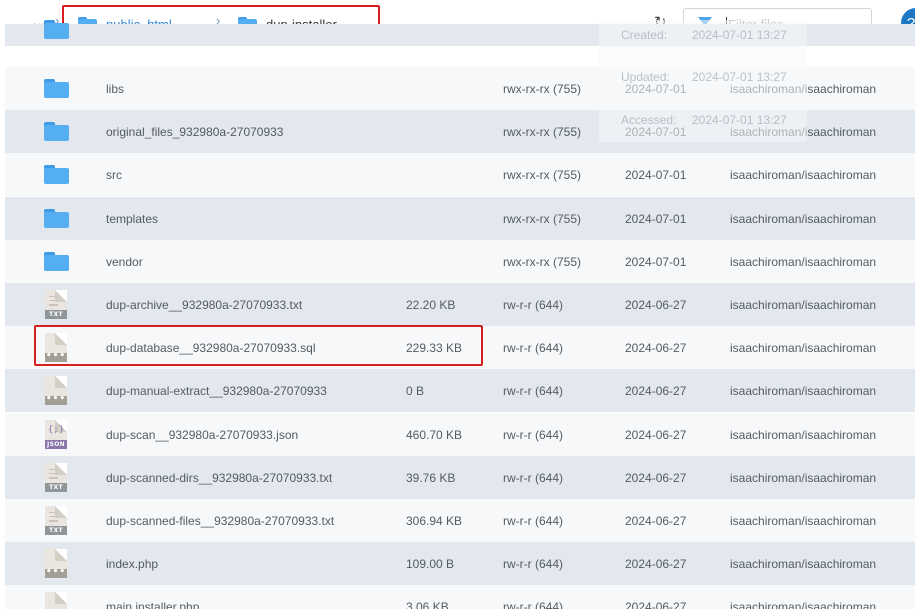  I want to click on file-name: dup-archive__932980a-27070933.txt, so click(204, 304).